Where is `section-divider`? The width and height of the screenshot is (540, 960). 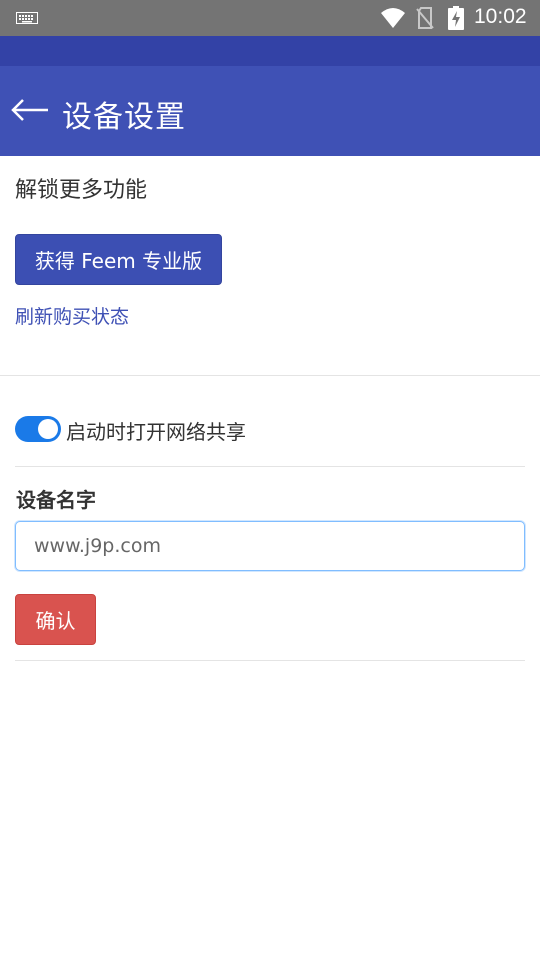
section-divider is located at coordinates (270, 375).